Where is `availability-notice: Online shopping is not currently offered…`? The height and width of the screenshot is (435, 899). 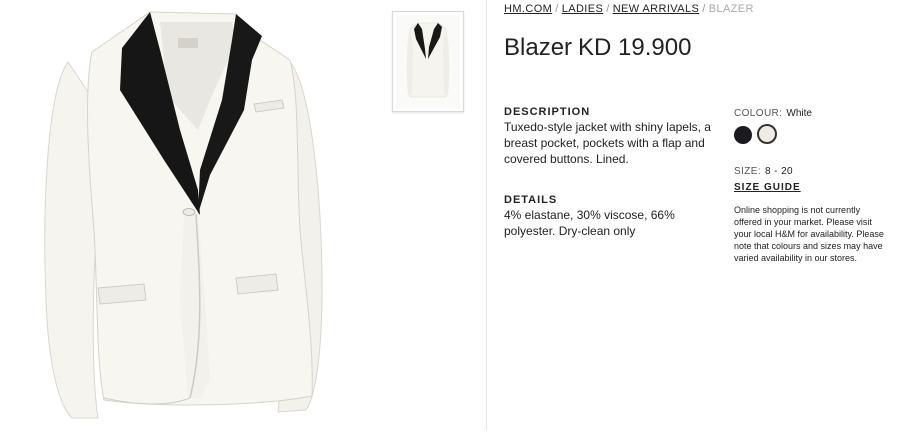 availability-notice: Online shopping is not currently offered… is located at coordinates (809, 234).